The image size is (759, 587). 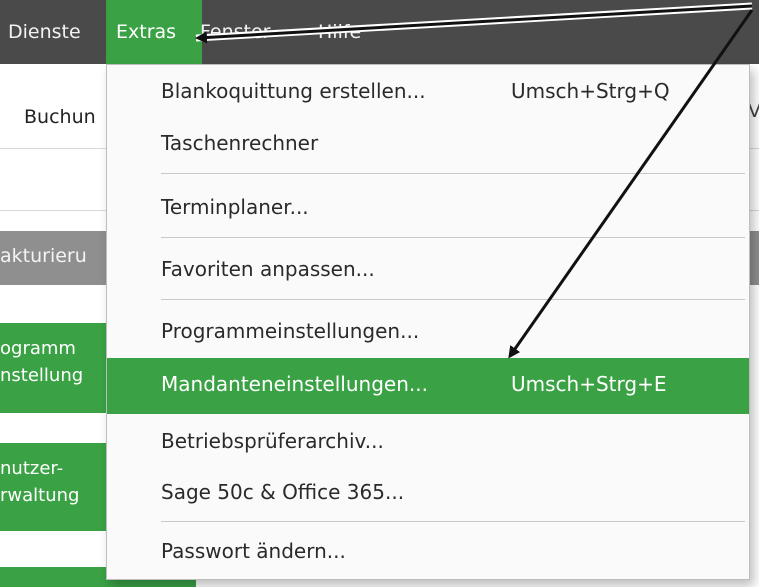 What do you see at coordinates (428, 145) in the screenshot?
I see `menu-item-taschenrechner: Taschenrechner` at bounding box center [428, 145].